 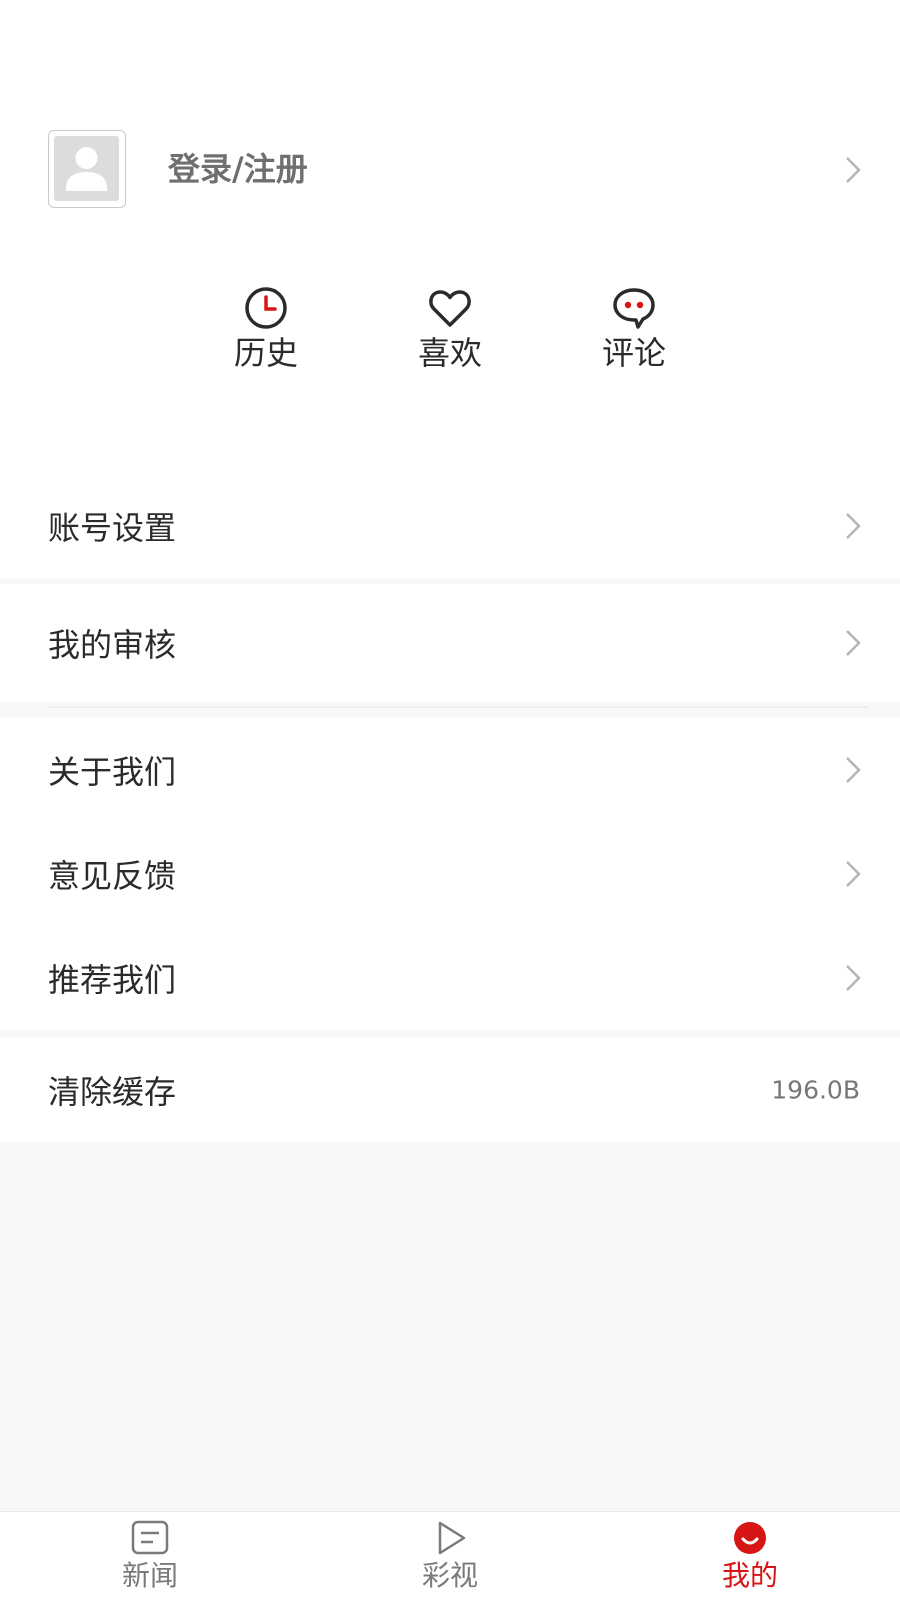 What do you see at coordinates (449, 353) in the screenshot?
I see `likes-label: 喜欢` at bounding box center [449, 353].